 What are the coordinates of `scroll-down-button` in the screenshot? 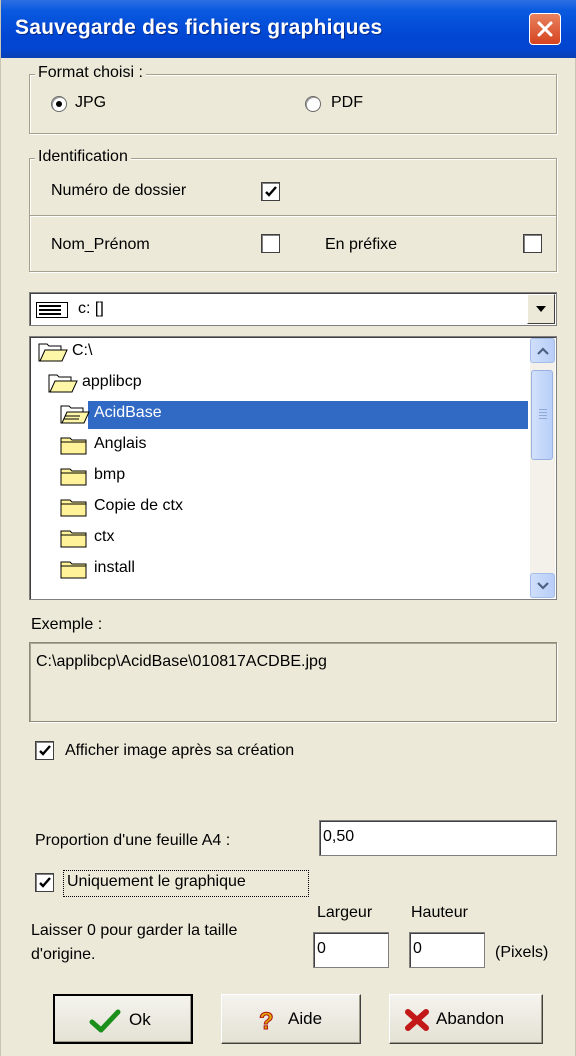 It's located at (542, 585).